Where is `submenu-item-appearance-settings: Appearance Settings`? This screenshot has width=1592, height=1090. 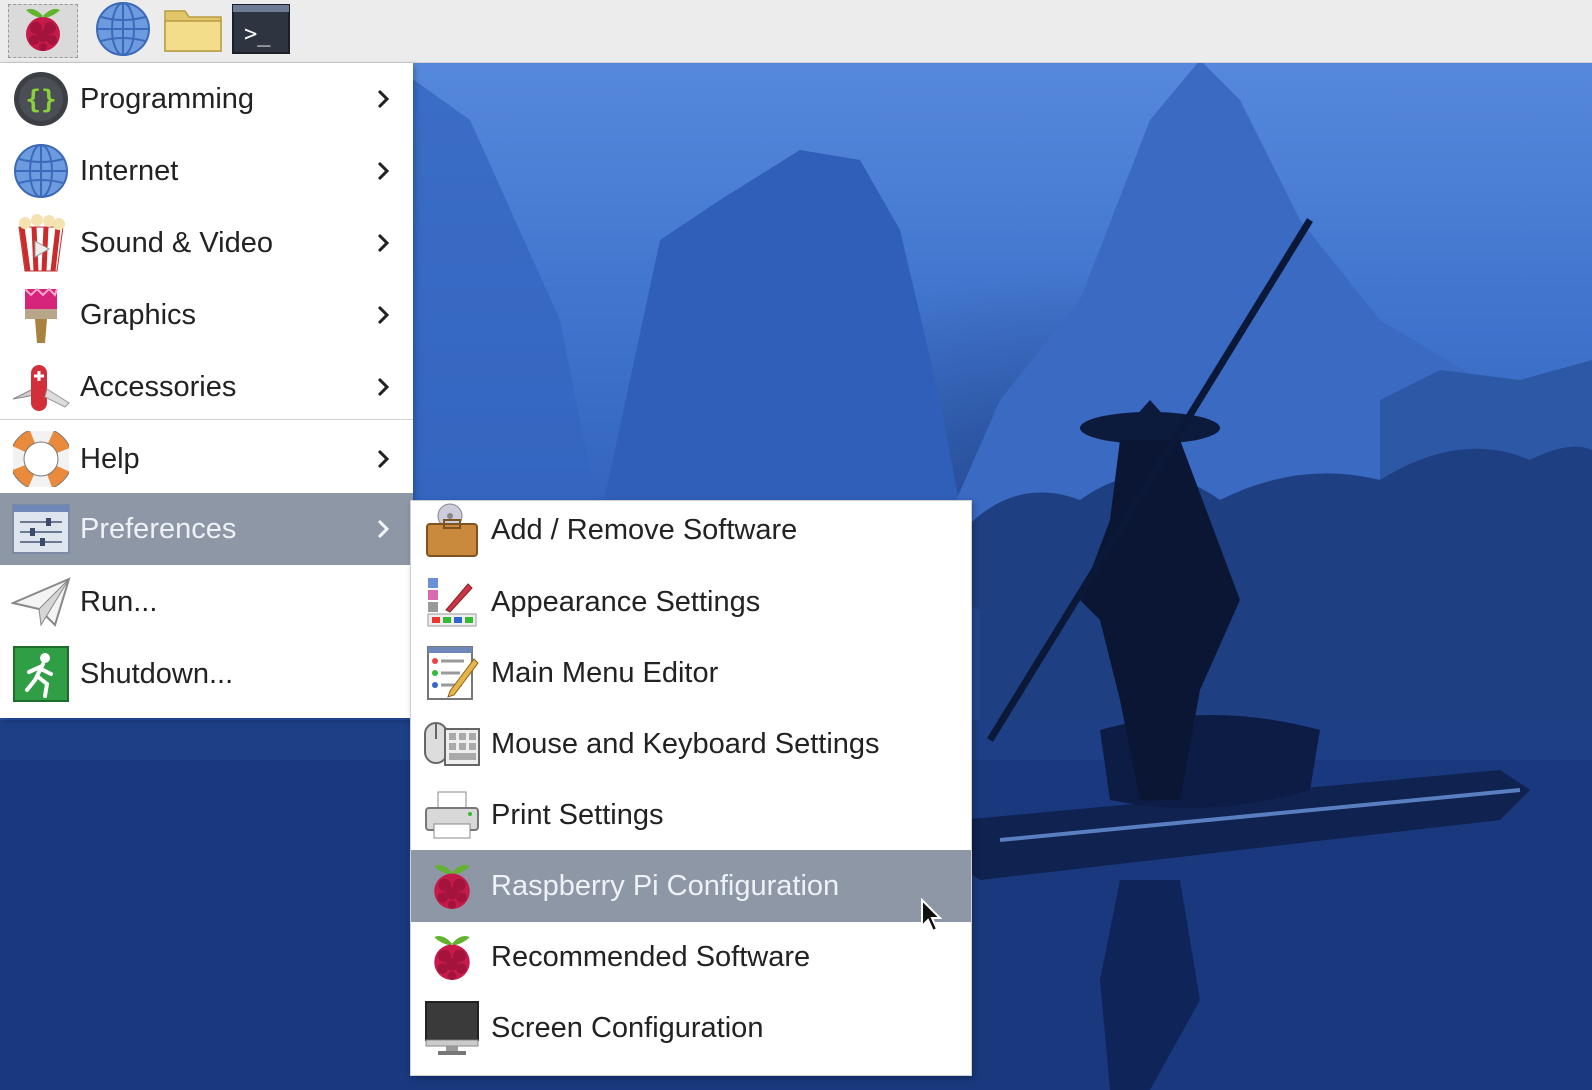
submenu-item-appearance-settings: Appearance Settings is located at coordinates (691, 602).